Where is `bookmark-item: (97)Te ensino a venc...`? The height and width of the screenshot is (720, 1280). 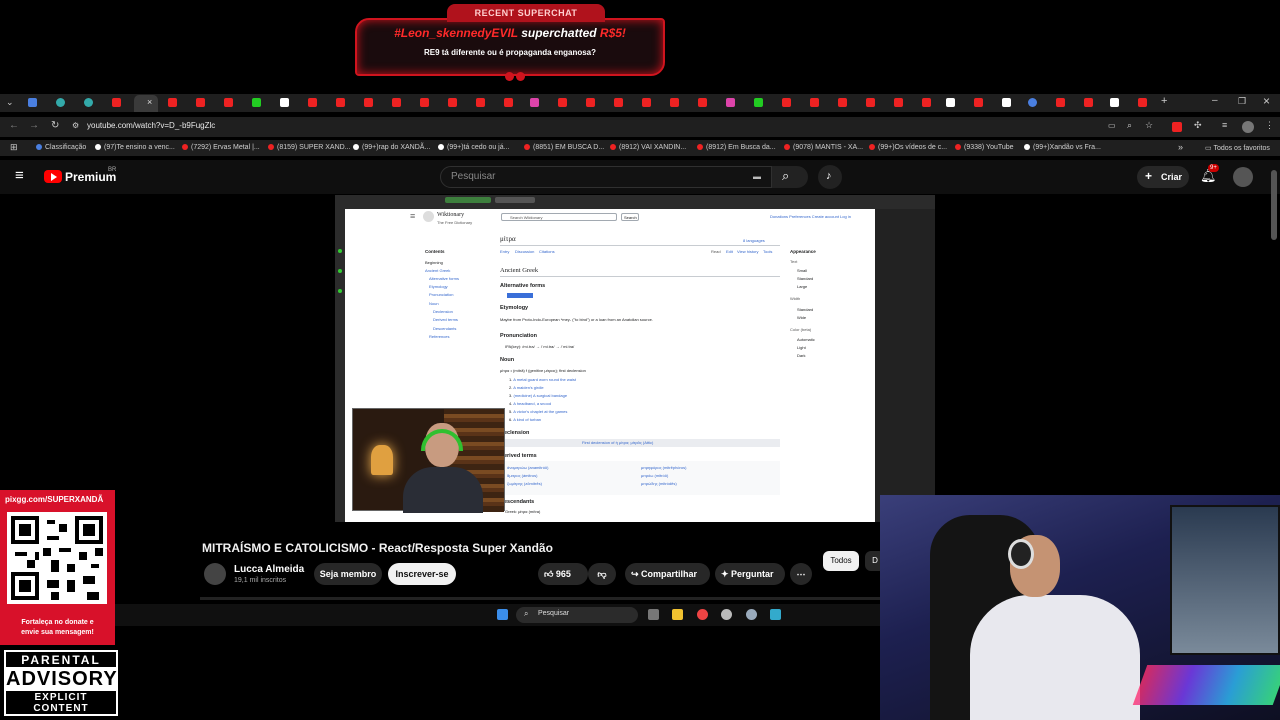
bookmark-item: (97)Te ensino a venc... is located at coordinates (135, 147).